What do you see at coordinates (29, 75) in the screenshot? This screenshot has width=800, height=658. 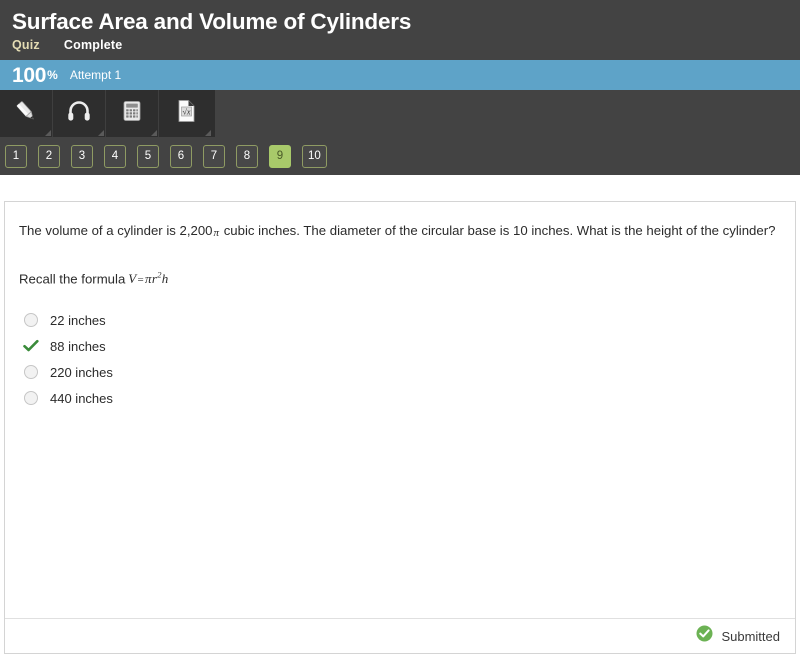 I see `score-percent-value: 100` at bounding box center [29, 75].